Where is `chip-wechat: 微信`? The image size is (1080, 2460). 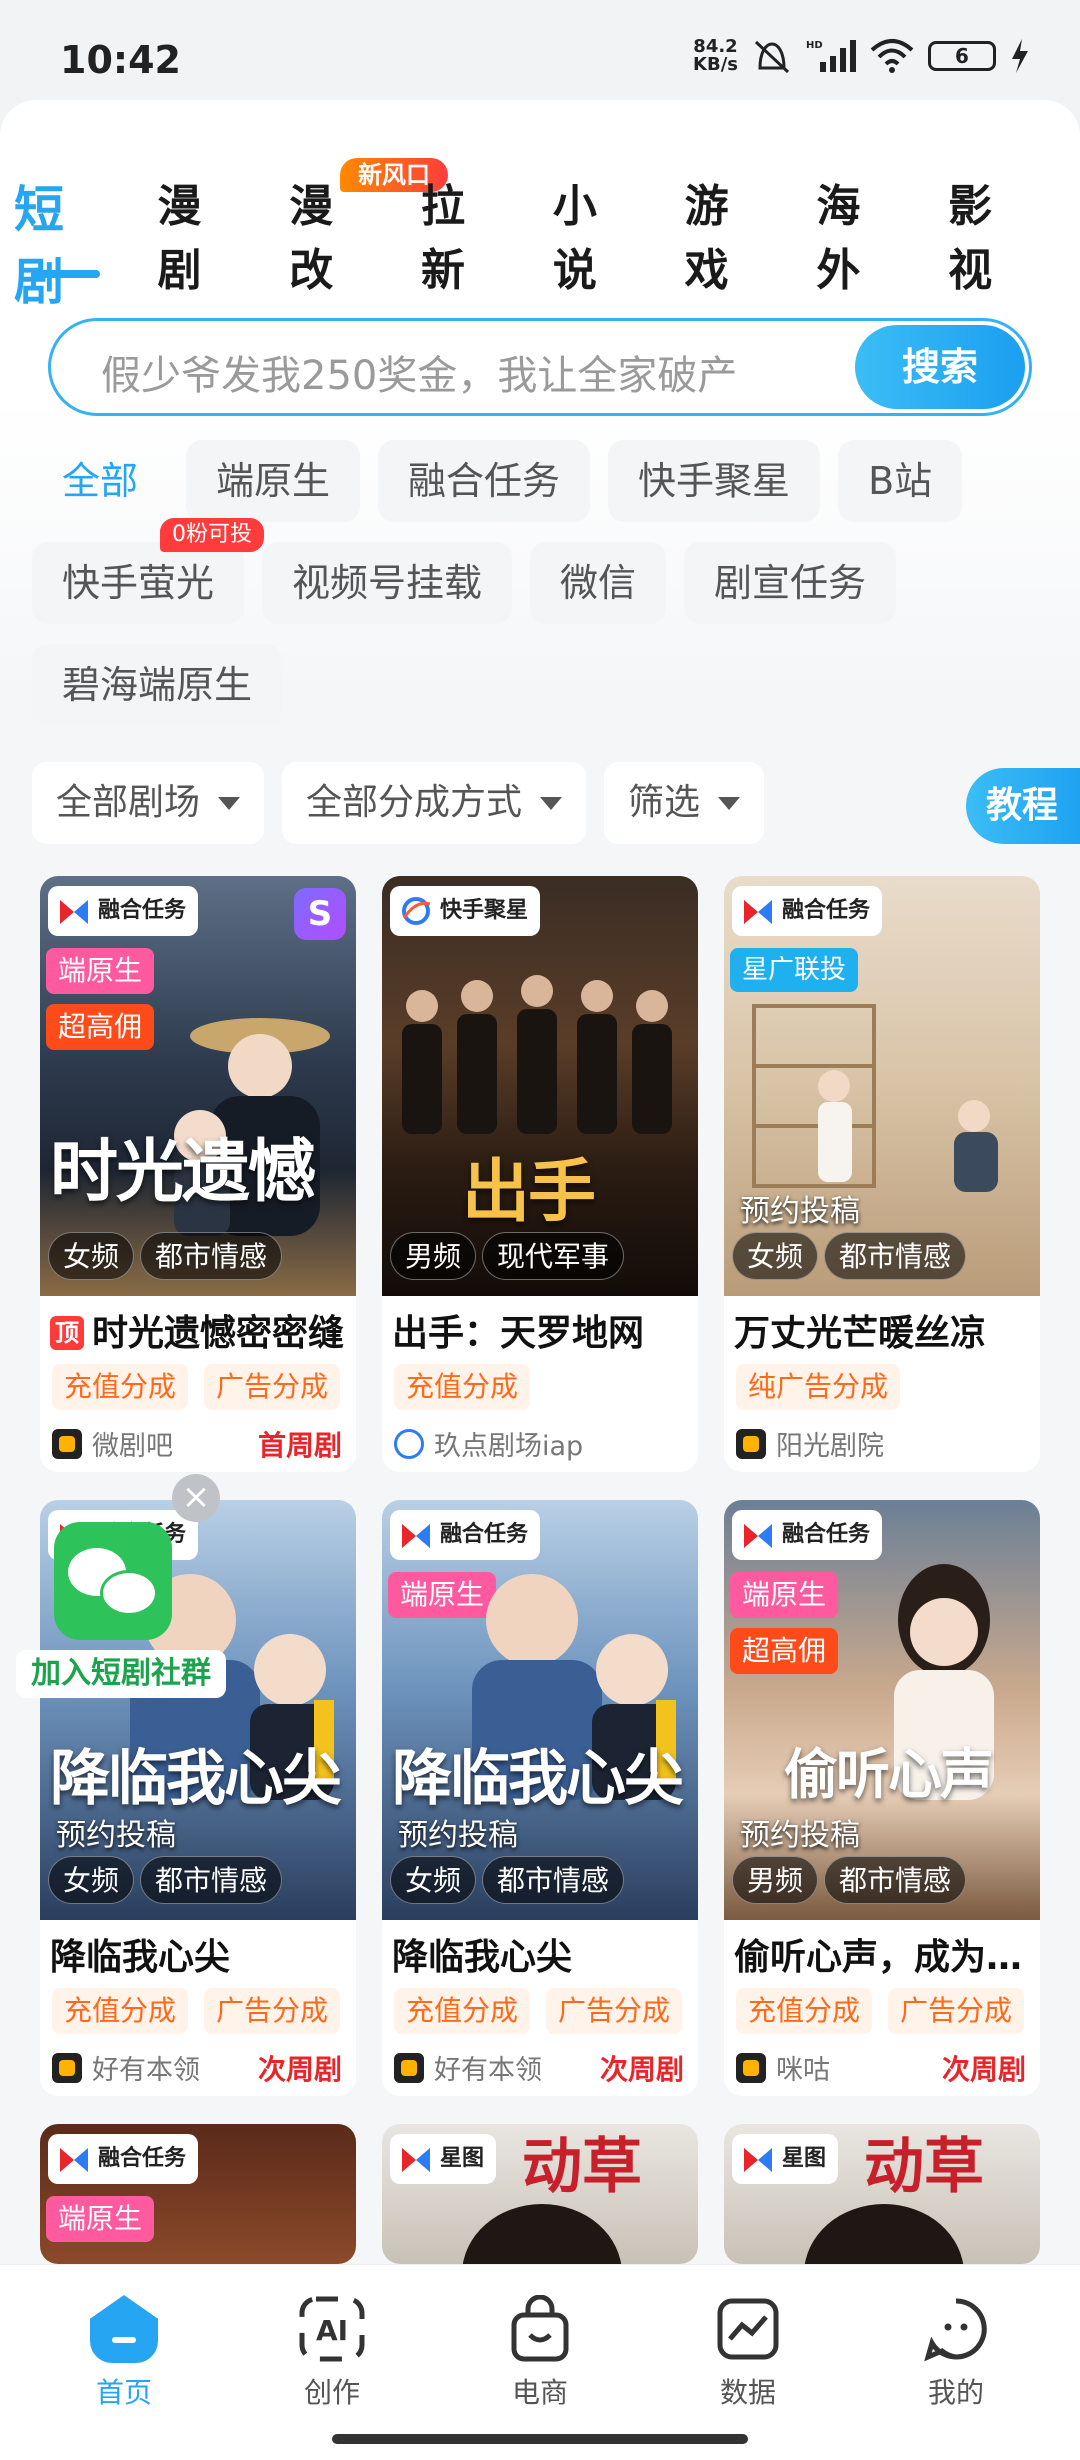 chip-wechat: 微信 is located at coordinates (598, 583).